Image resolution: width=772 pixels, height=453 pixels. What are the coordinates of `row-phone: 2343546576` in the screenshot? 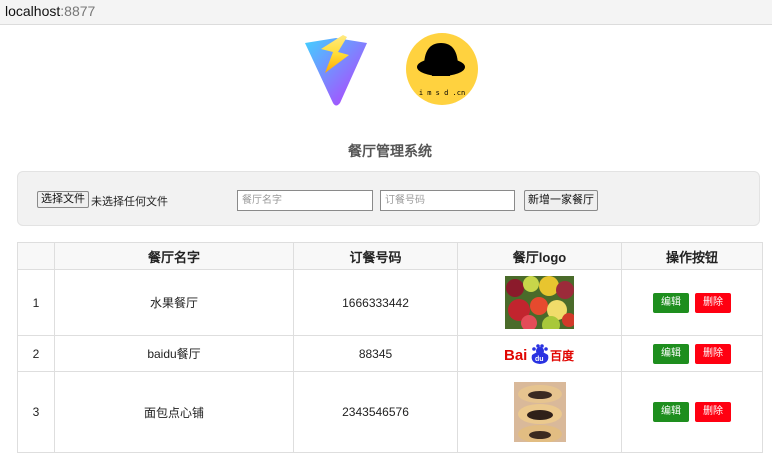 It's located at (375, 412).